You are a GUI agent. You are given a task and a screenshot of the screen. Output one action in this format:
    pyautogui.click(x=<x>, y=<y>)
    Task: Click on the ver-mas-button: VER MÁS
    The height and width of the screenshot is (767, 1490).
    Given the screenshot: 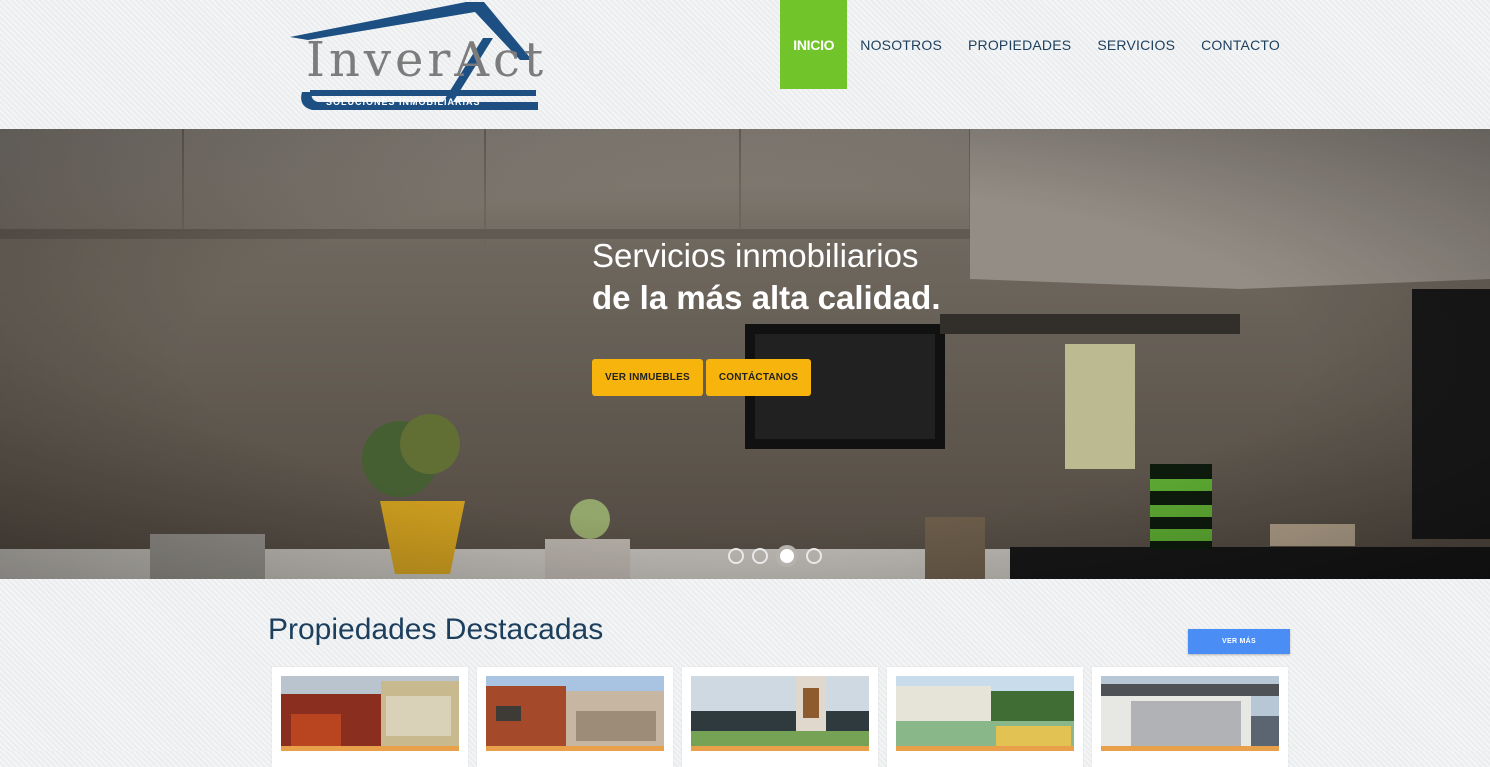 What is the action you would take?
    pyautogui.click(x=1239, y=641)
    